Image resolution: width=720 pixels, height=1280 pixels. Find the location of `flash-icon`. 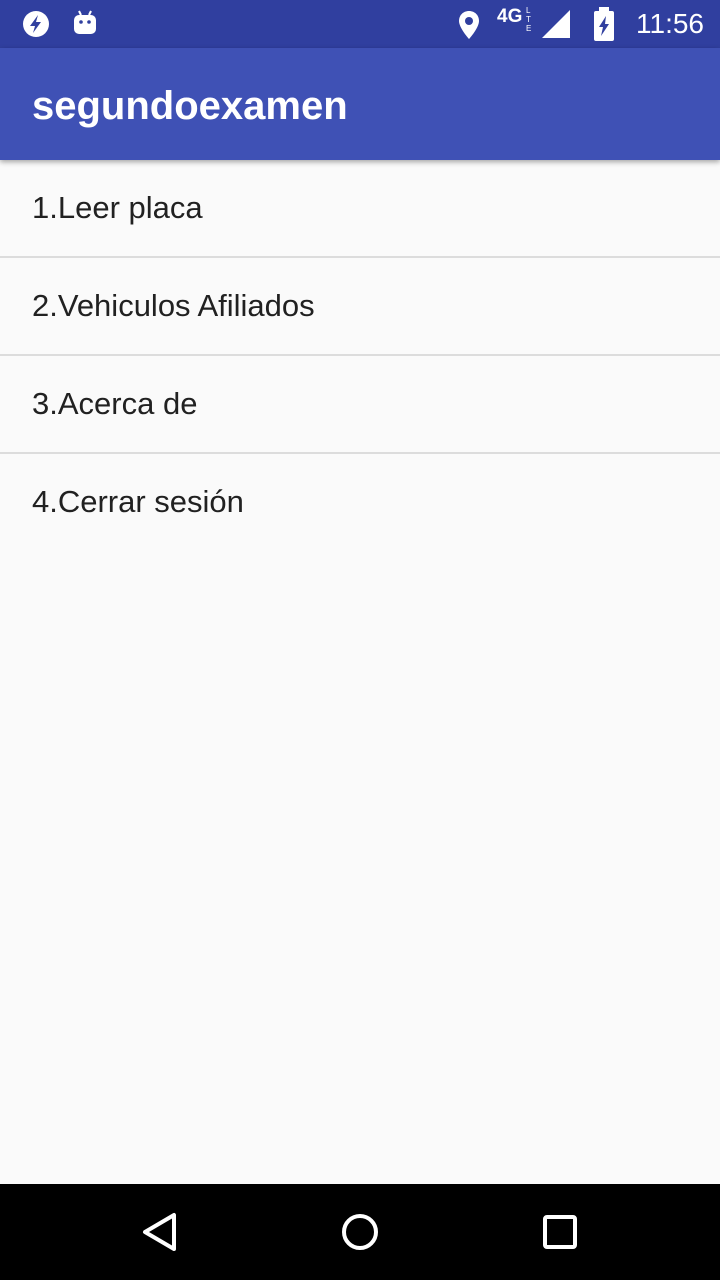

flash-icon is located at coordinates (36, 24).